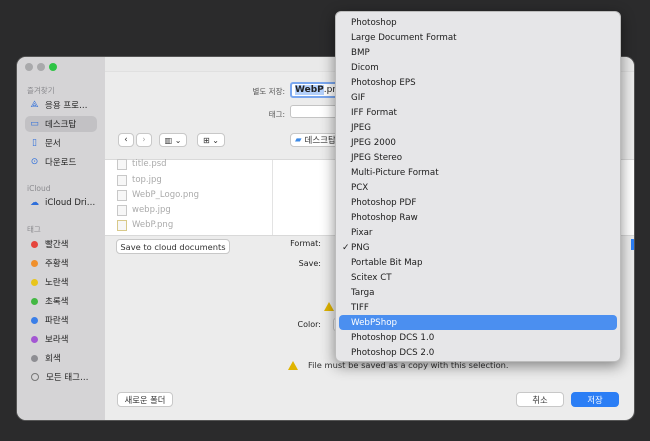  What do you see at coordinates (139, 180) in the screenshot?
I see `file-item: top.jpg` at bounding box center [139, 180].